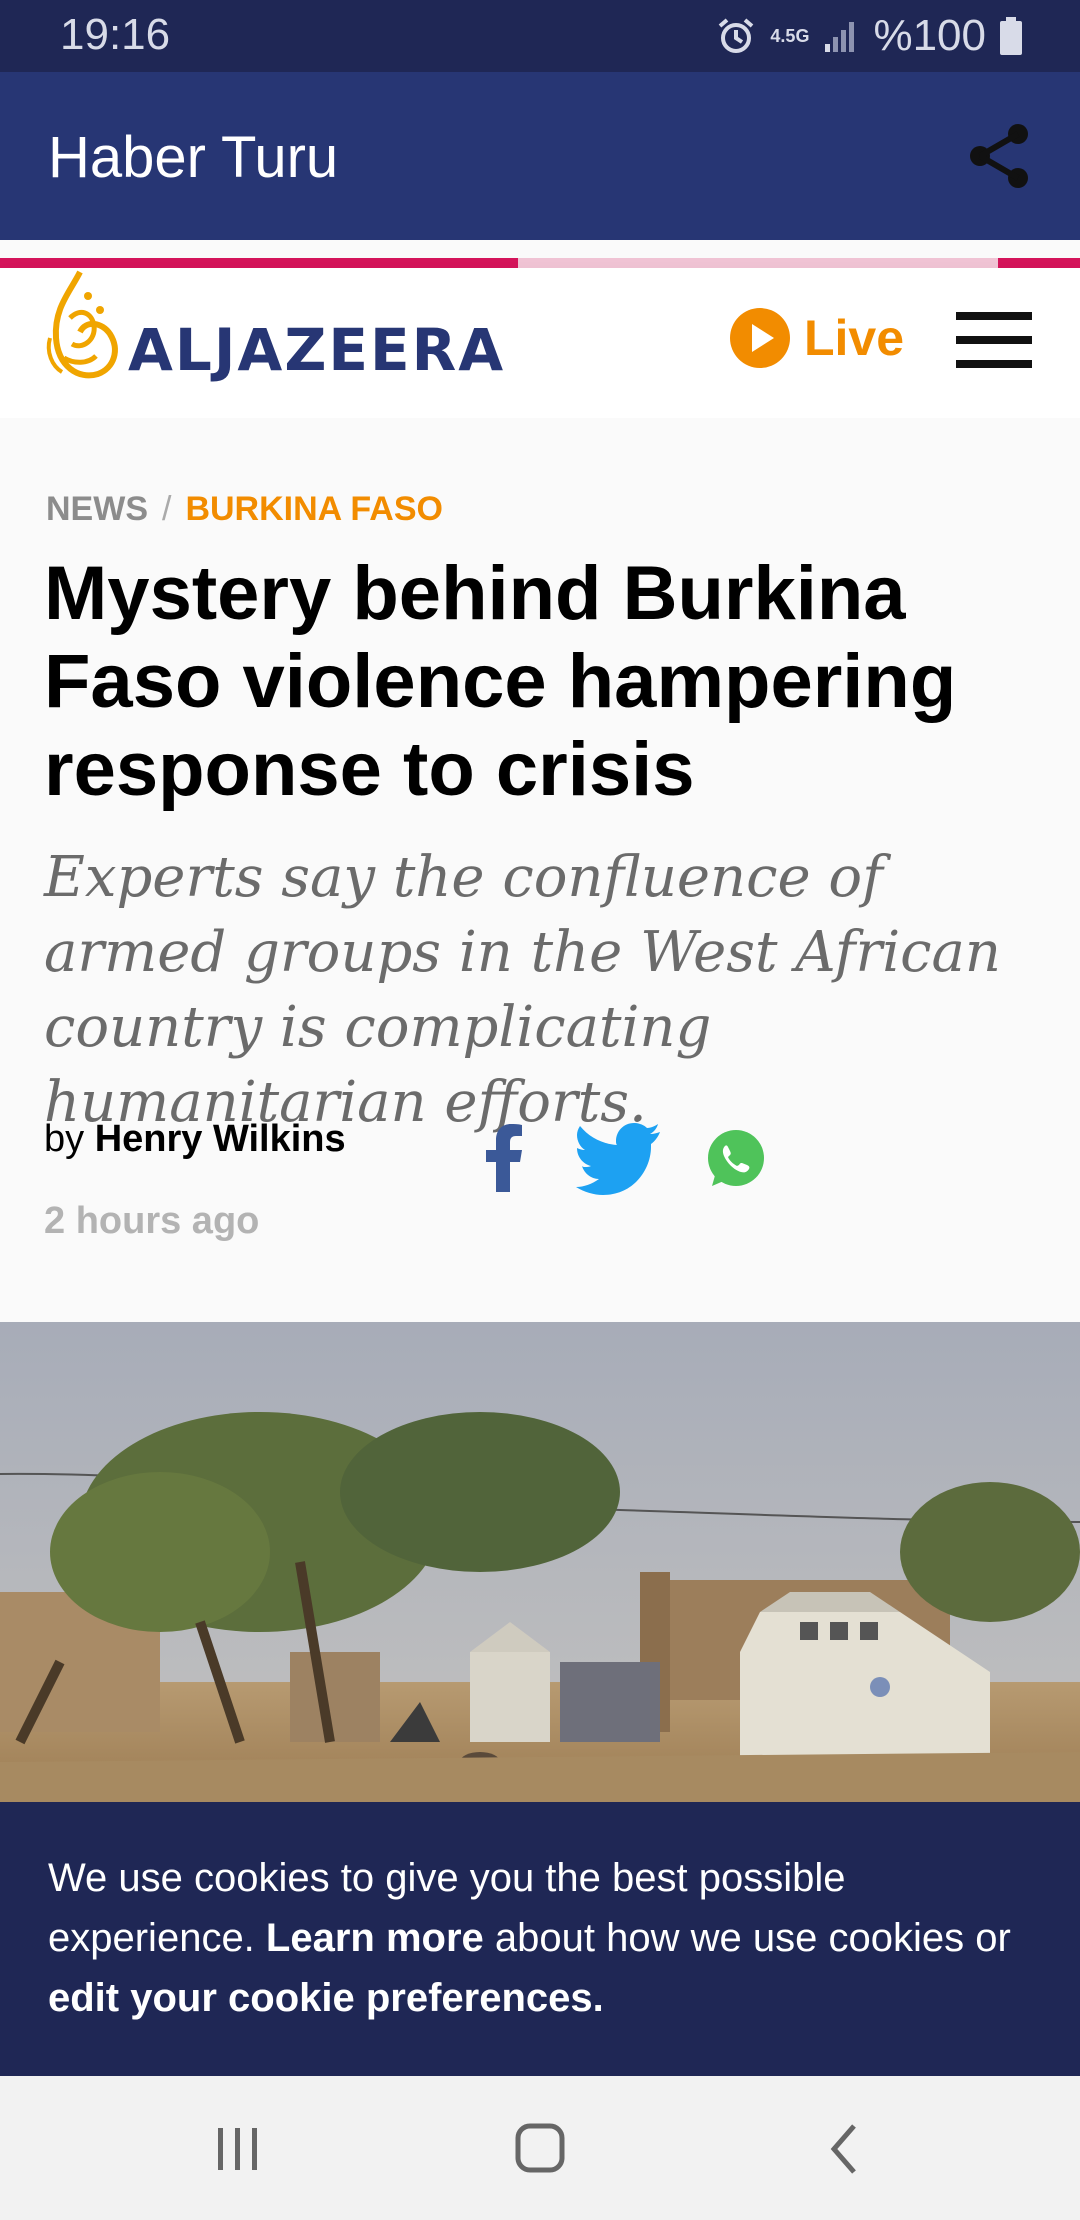 This screenshot has width=1080, height=2220. I want to click on live-label: Live, so click(854, 338).